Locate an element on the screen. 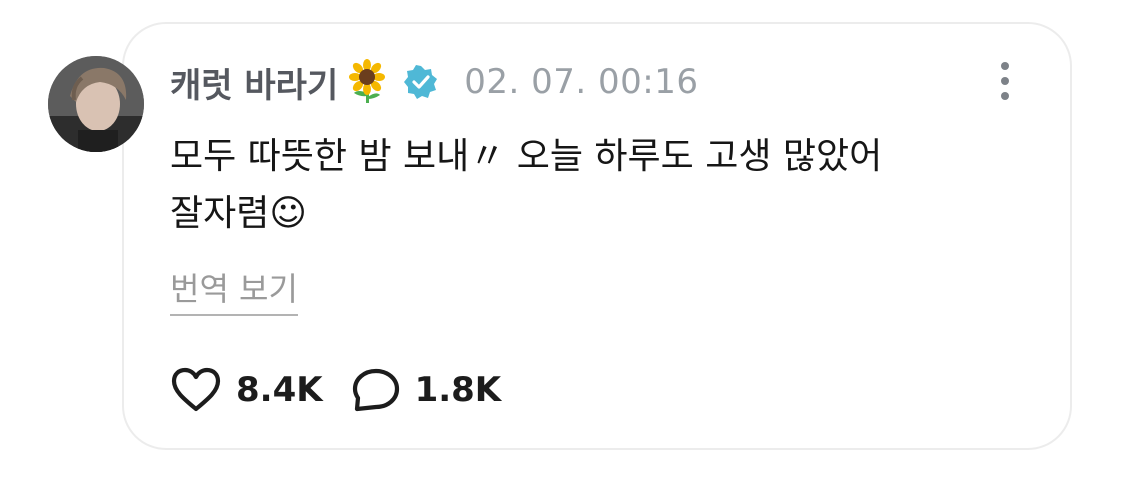 Image resolution: width=1125 pixels, height=489 pixels. translate-link: 번역 보기 is located at coordinates (234, 290).